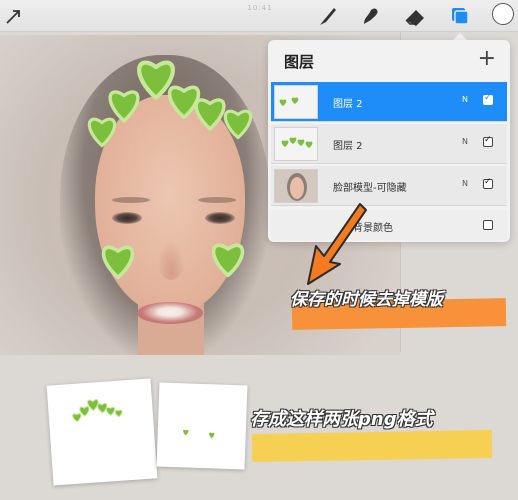  What do you see at coordinates (260, 8) in the screenshot?
I see `document-title: 10:41` at bounding box center [260, 8].